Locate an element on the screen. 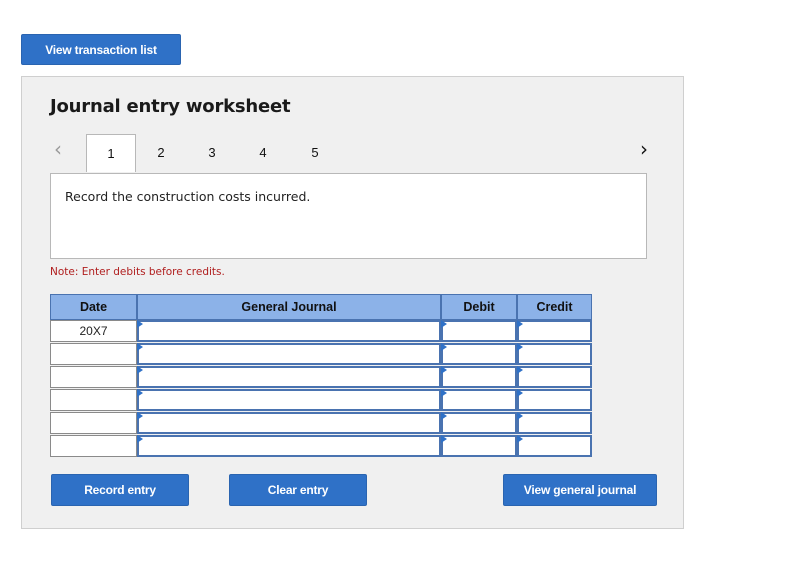  tab-5: 5 is located at coordinates (315, 152).